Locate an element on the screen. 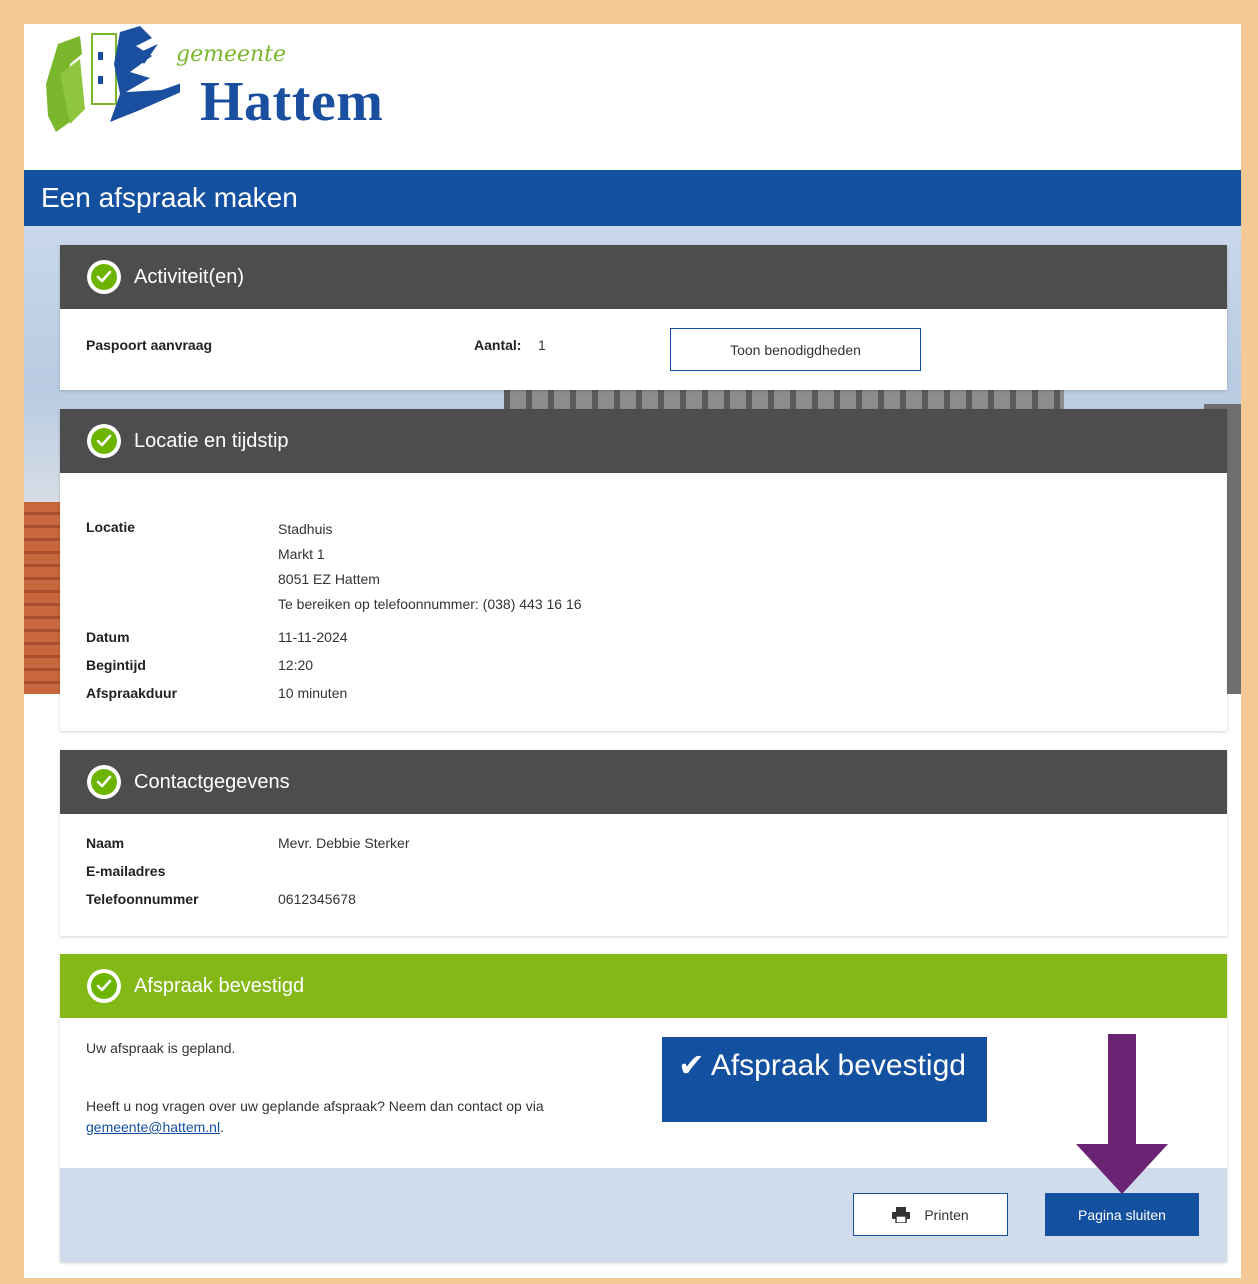  duration-value: 10 minuten is located at coordinates (313, 693).